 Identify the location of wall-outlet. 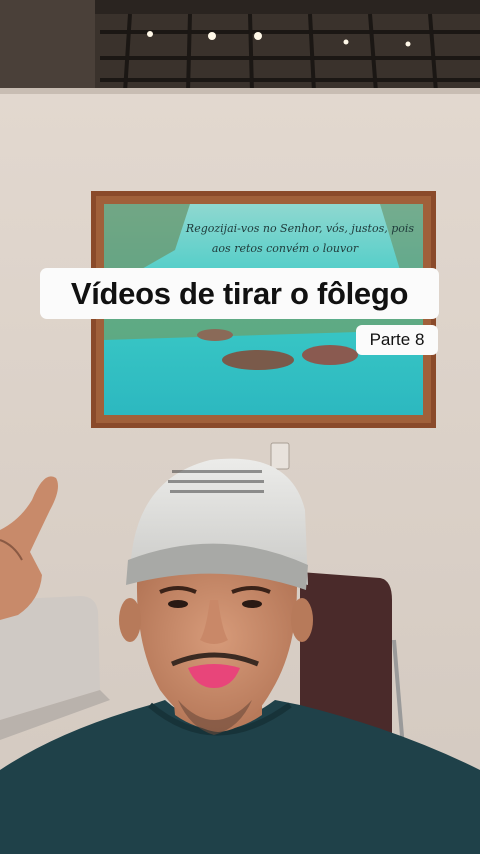
(280, 456).